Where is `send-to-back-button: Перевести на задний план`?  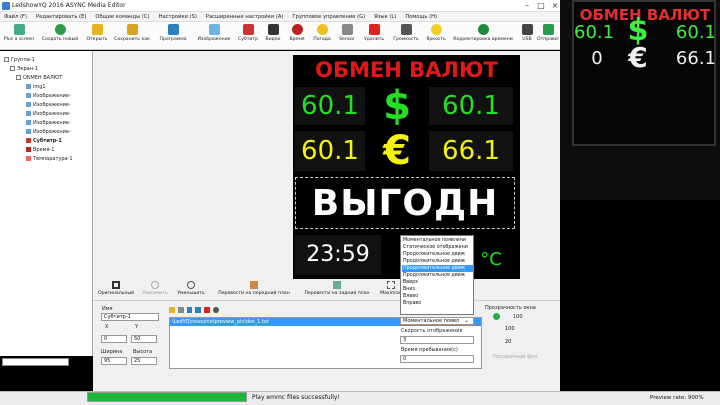 send-to-back-button: Перевести на задний план is located at coordinates (337, 288).